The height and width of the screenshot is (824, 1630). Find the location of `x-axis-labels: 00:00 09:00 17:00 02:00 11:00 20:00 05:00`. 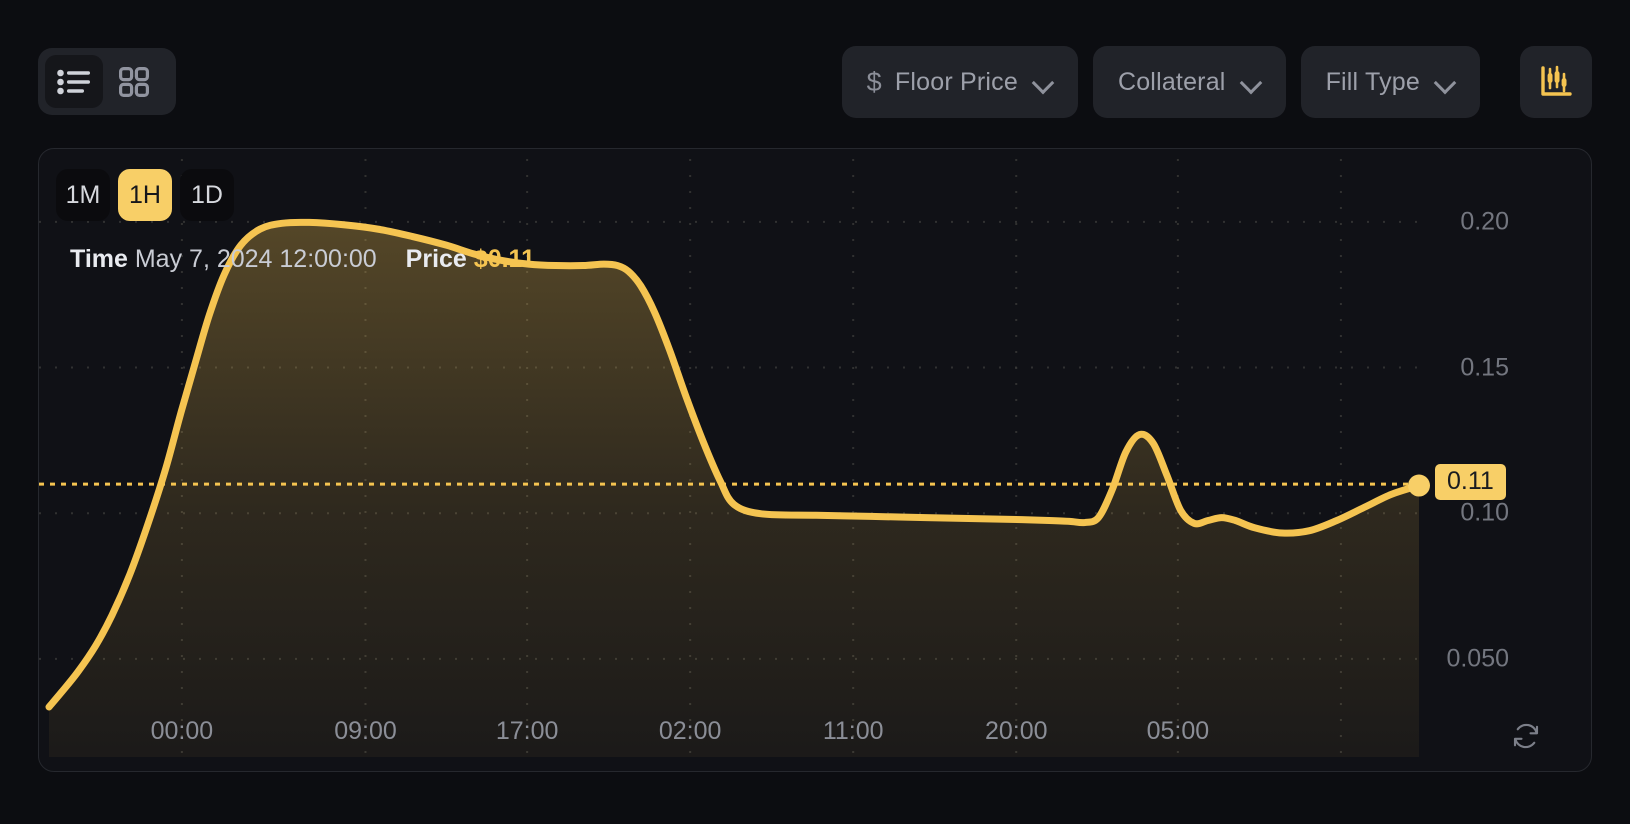

x-axis-labels: 00:00 09:00 17:00 02:00 11:00 20:00 05:00 is located at coordinates (815, 735).